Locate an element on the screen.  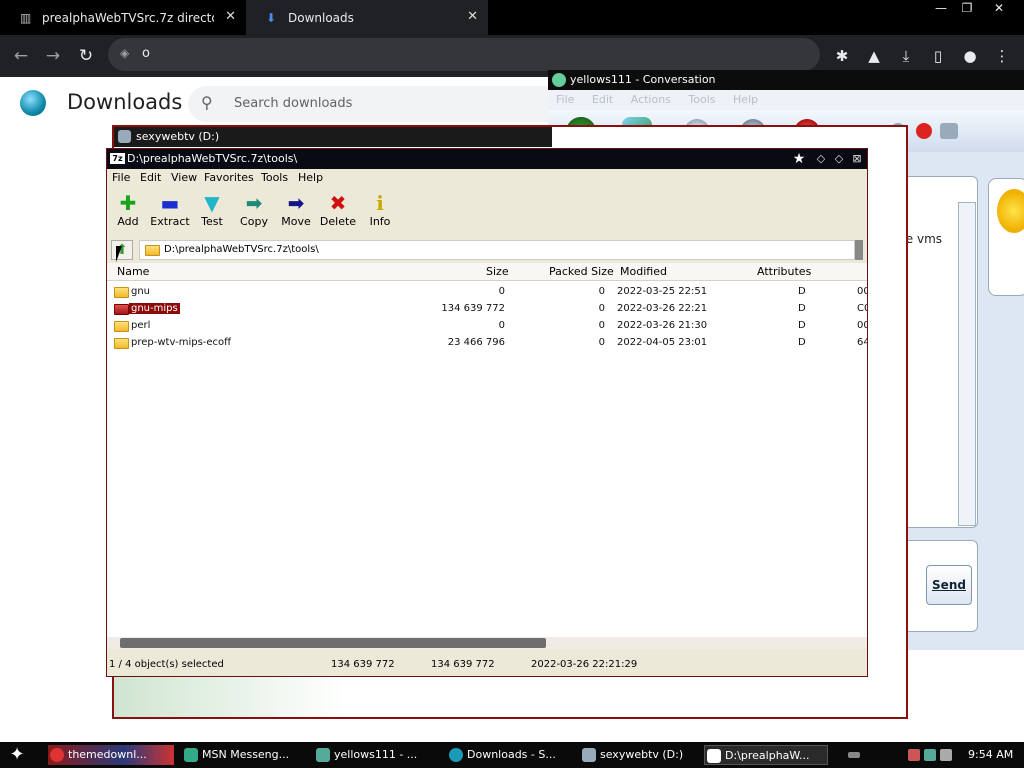
chromium-icon is located at coordinates (456, 755).